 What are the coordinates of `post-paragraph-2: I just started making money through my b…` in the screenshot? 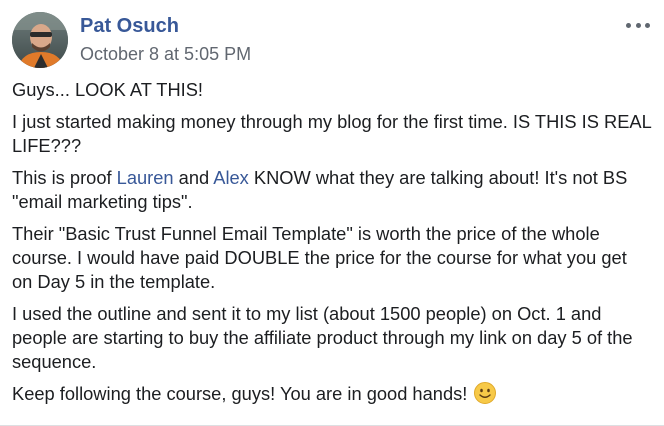 It's located at (332, 133).